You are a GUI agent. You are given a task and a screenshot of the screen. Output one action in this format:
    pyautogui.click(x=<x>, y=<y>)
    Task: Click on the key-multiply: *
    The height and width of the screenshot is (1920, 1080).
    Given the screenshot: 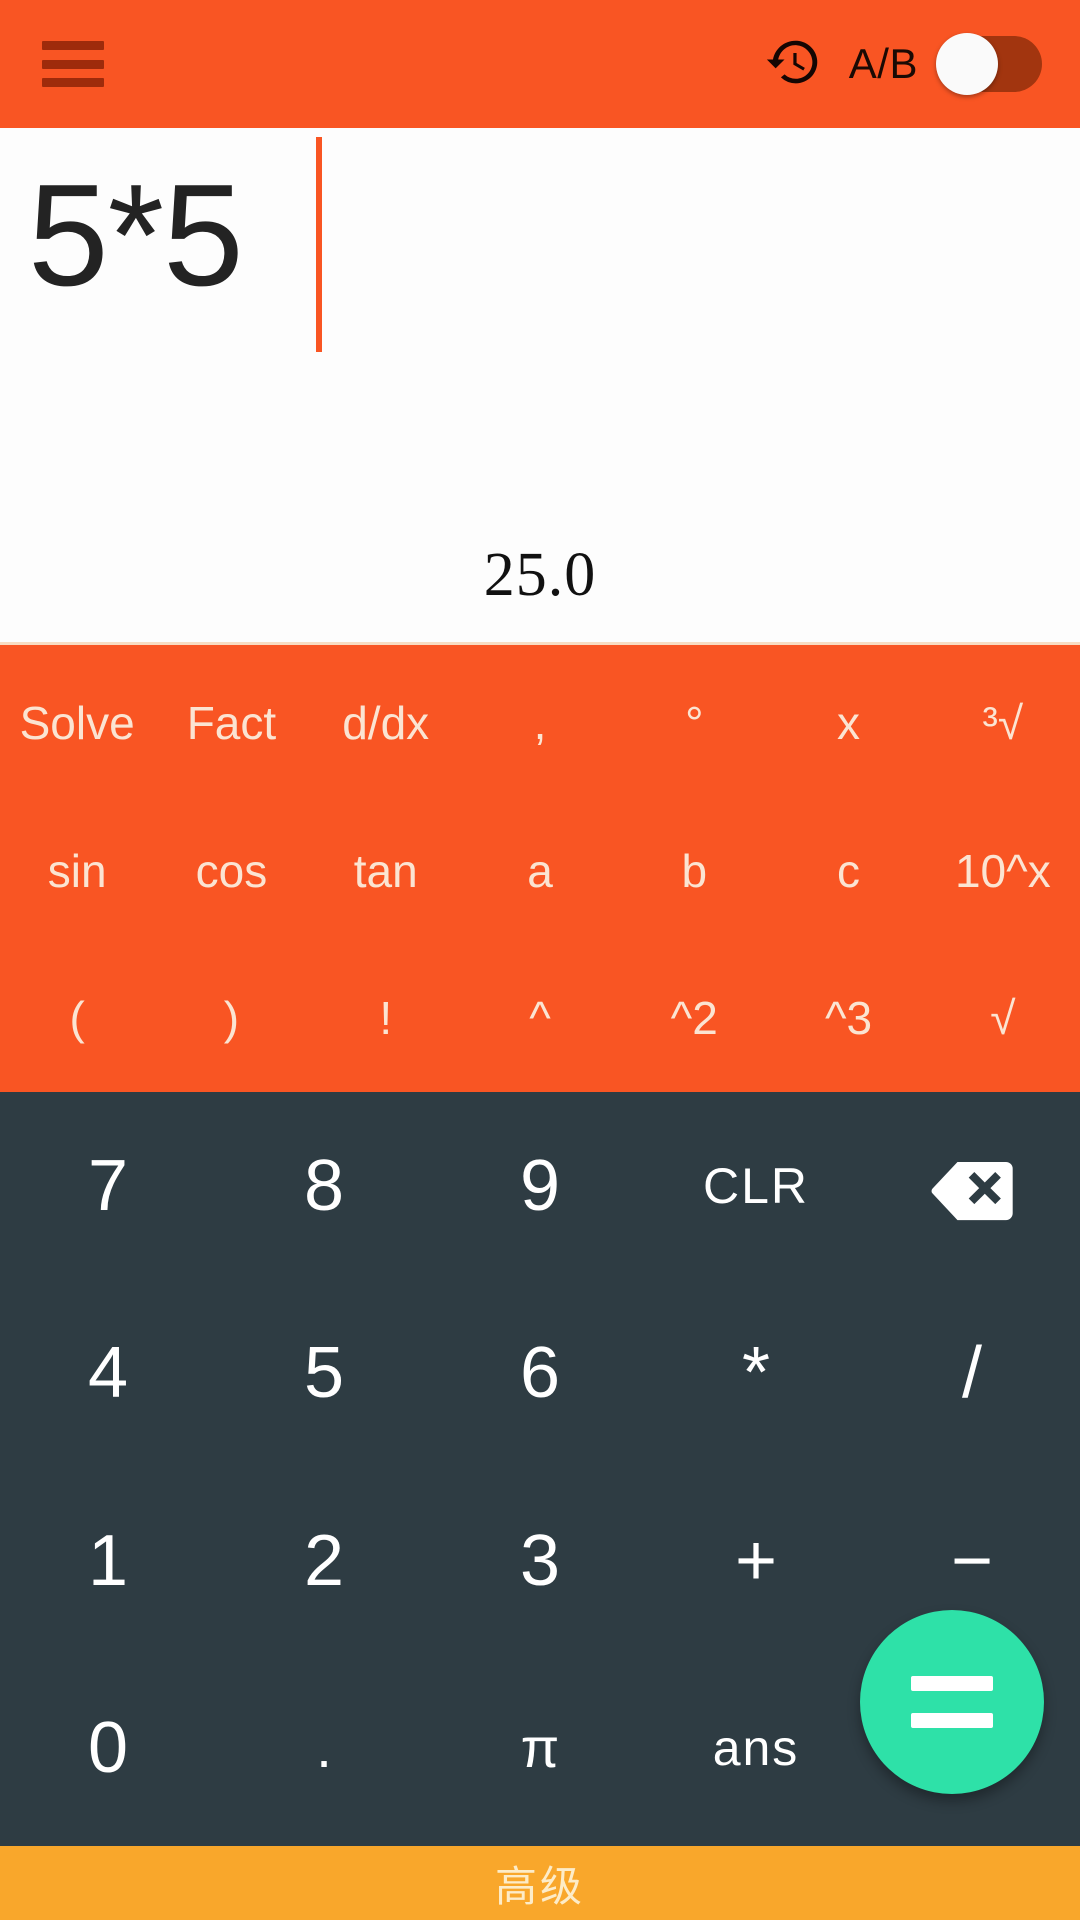 What is the action you would take?
    pyautogui.click(x=756, y=1373)
    